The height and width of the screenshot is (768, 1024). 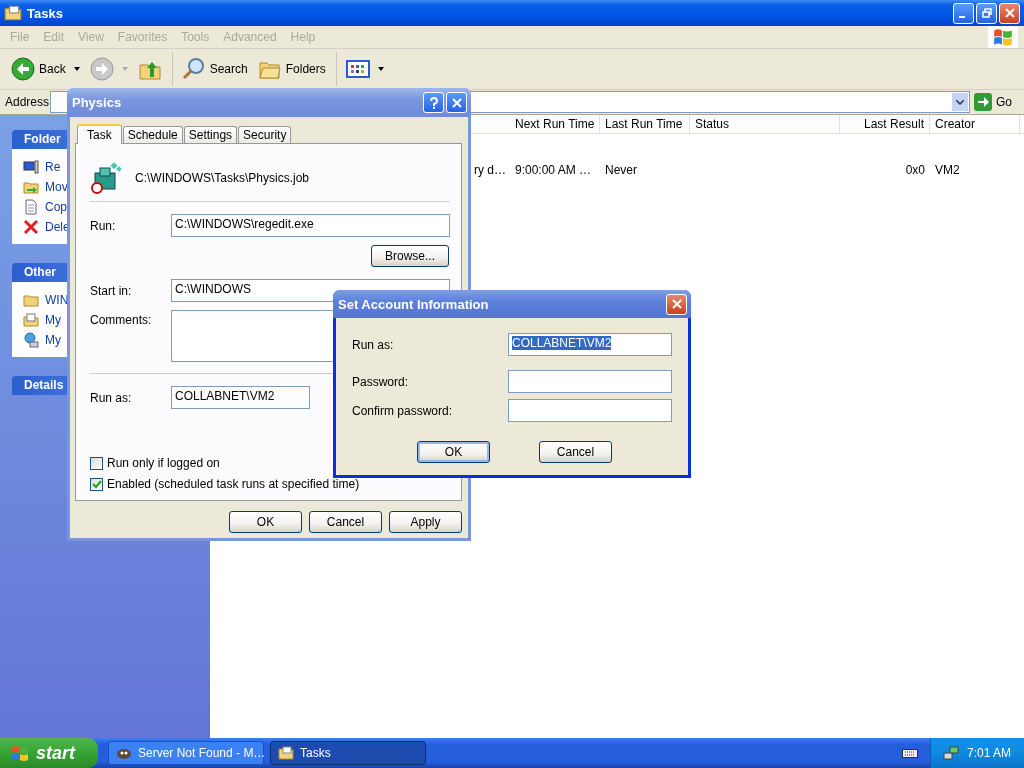 What do you see at coordinates (31, 187) in the screenshot?
I see `folder-arrow-icon` at bounding box center [31, 187].